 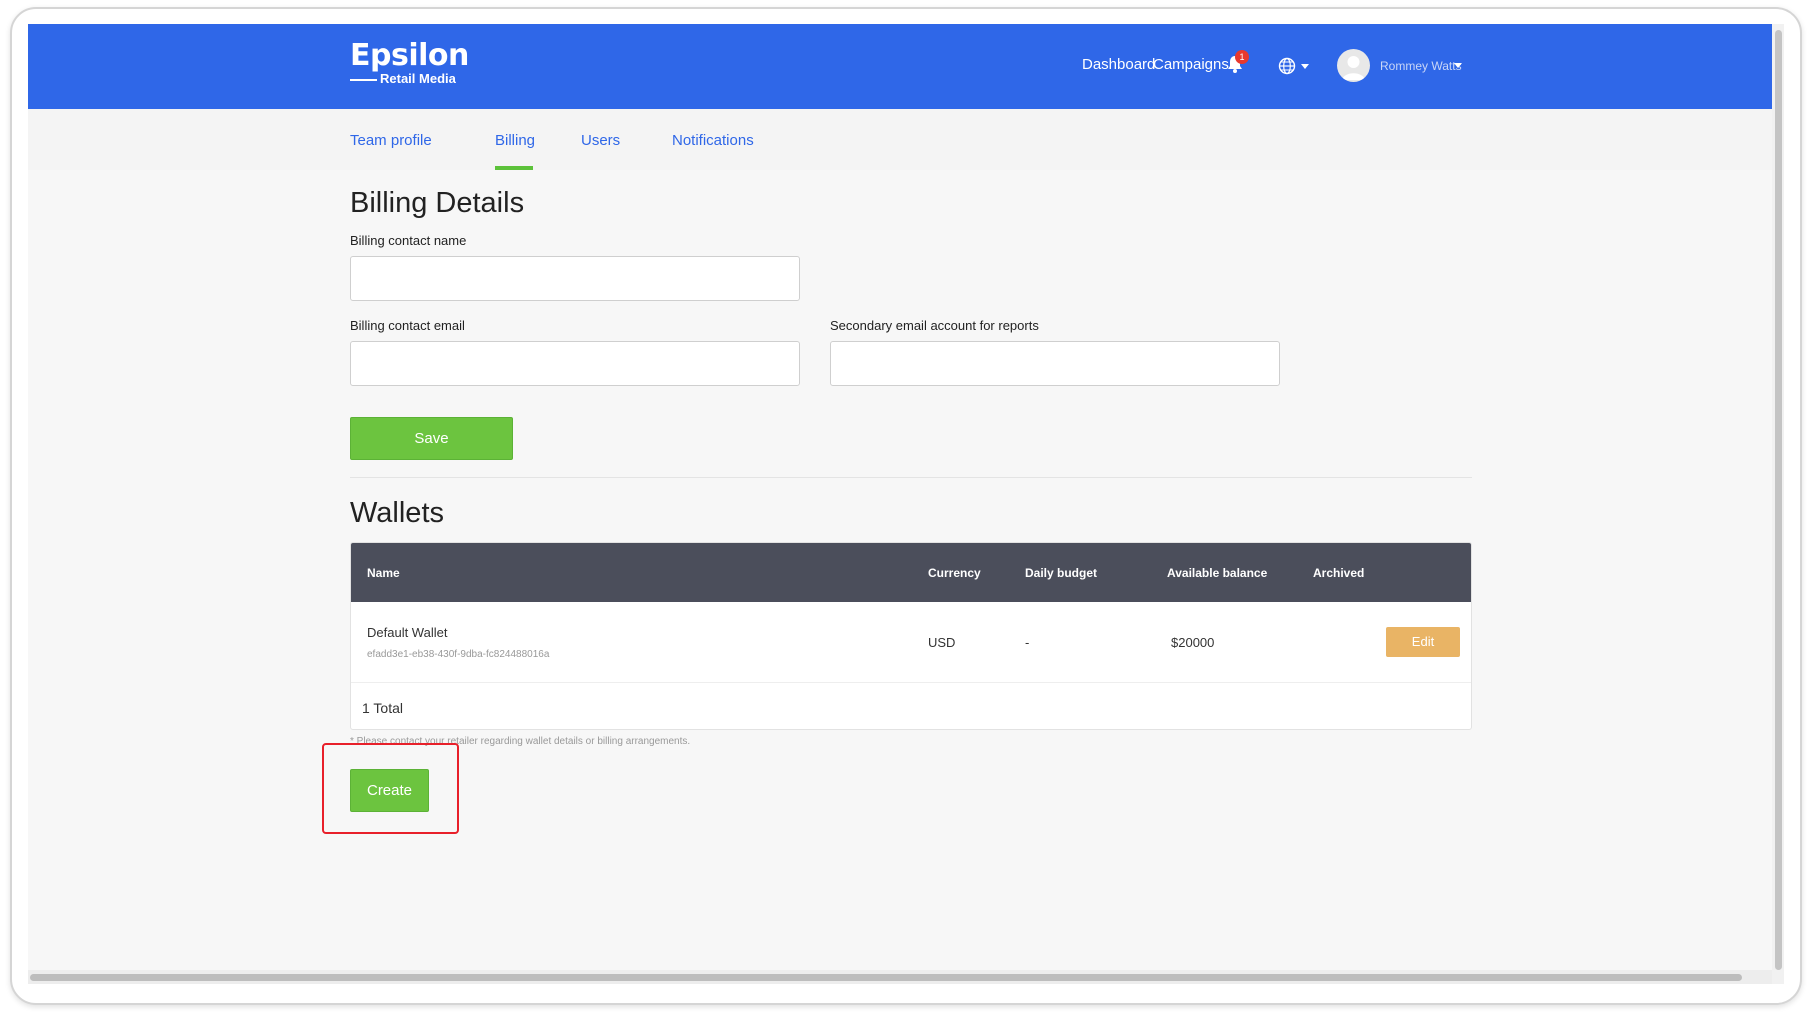 I want to click on billing-contact-name-input, so click(x=575, y=278).